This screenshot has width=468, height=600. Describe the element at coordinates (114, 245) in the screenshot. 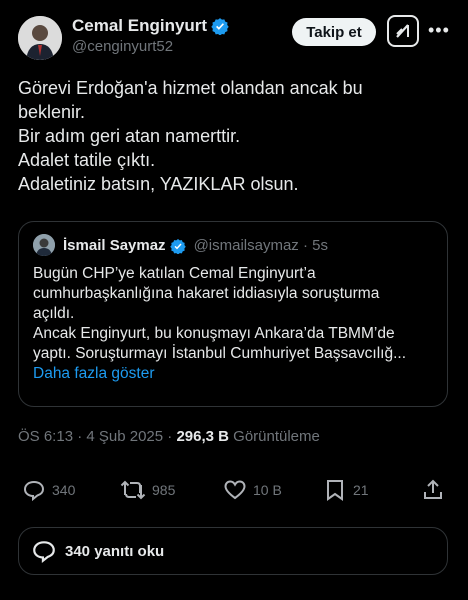

I see `quote-author-name: İsmail Saymaz` at that location.